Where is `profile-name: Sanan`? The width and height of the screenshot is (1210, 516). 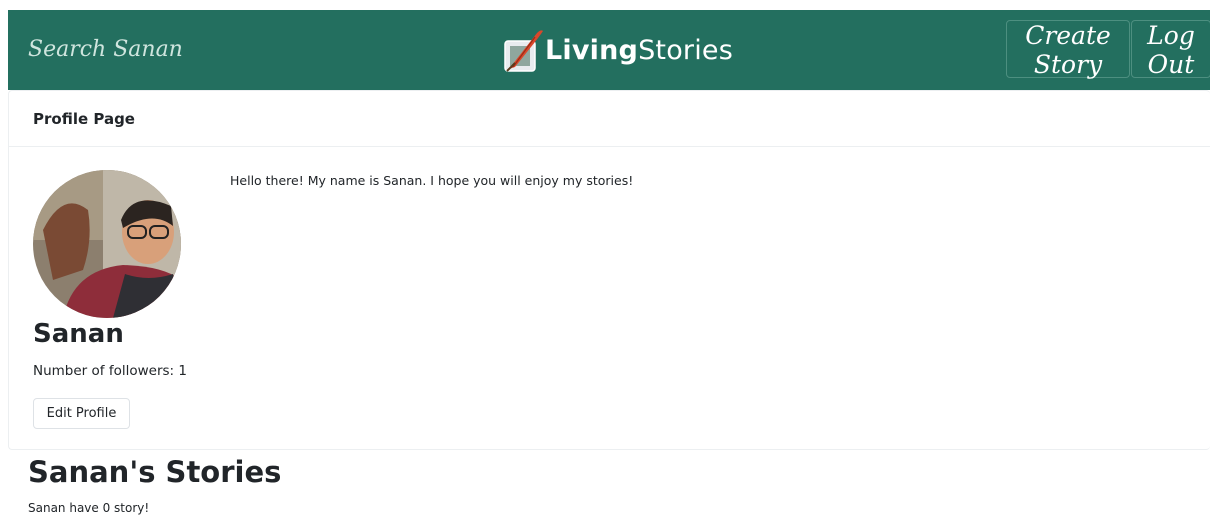
profile-name: Sanan is located at coordinates (78, 334).